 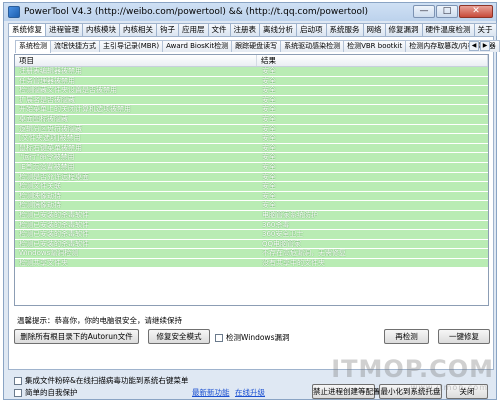 What do you see at coordinates (51, 392) in the screenshot?
I see `checkbox-label: 简单的自我保护` at bounding box center [51, 392].